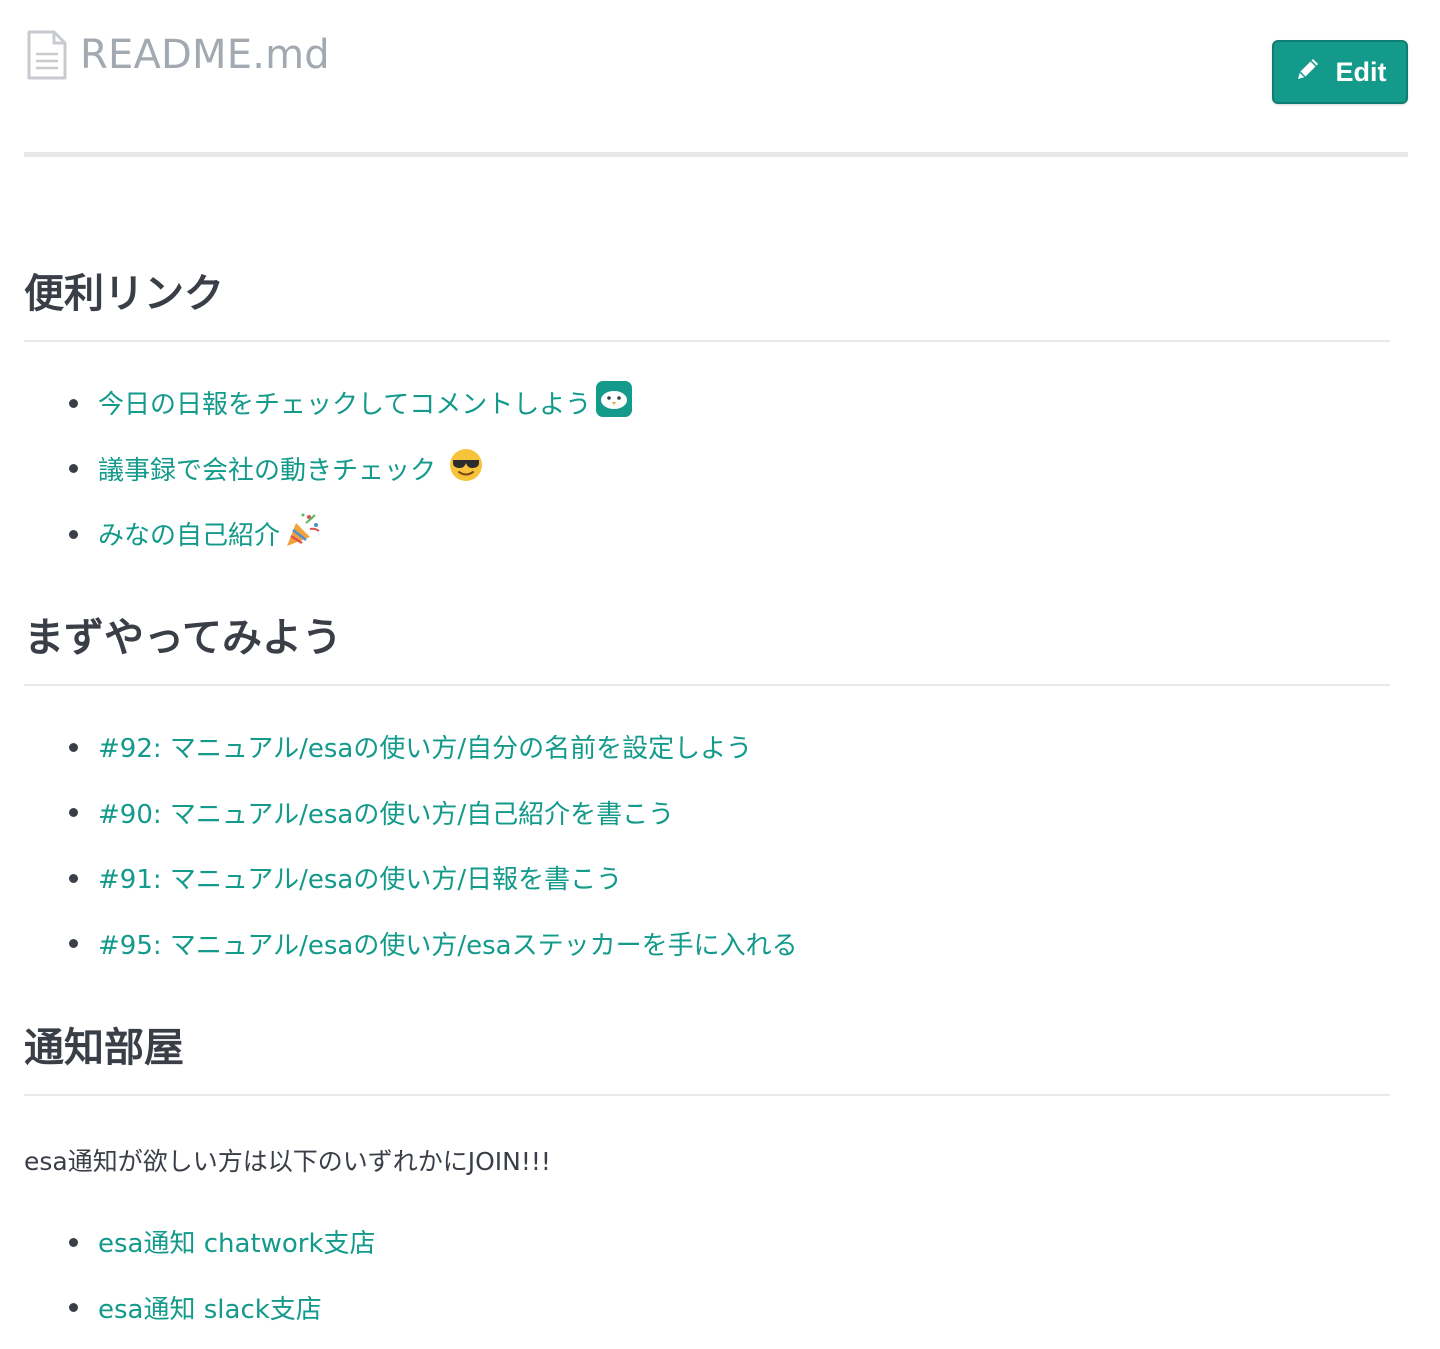 Image resolution: width=1440 pixels, height=1349 pixels. What do you see at coordinates (425, 746) in the screenshot?
I see `post-link-92: #92: マニュアル/esaの使い方/自分の名前を設定しよう` at bounding box center [425, 746].